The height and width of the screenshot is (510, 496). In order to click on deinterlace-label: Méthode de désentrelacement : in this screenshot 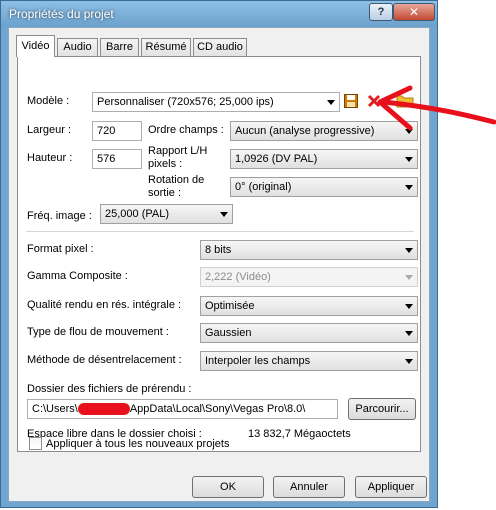, I will do `click(104, 360)`.